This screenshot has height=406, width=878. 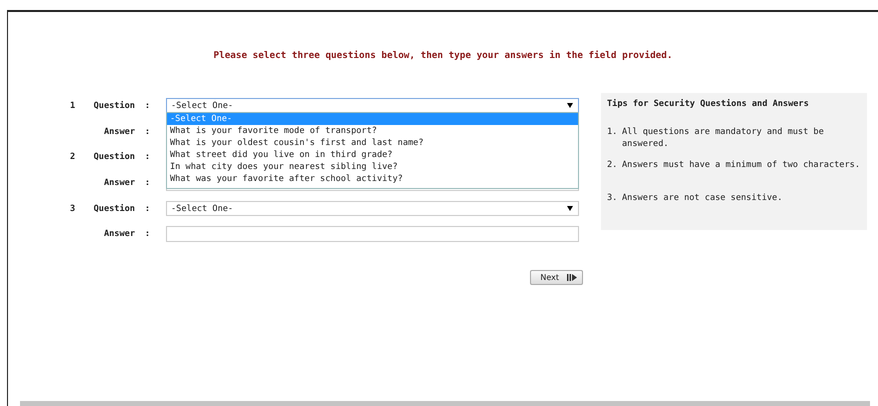 I want to click on dropdown-option: What is your oldest cousin's first and last name?, so click(x=372, y=143).